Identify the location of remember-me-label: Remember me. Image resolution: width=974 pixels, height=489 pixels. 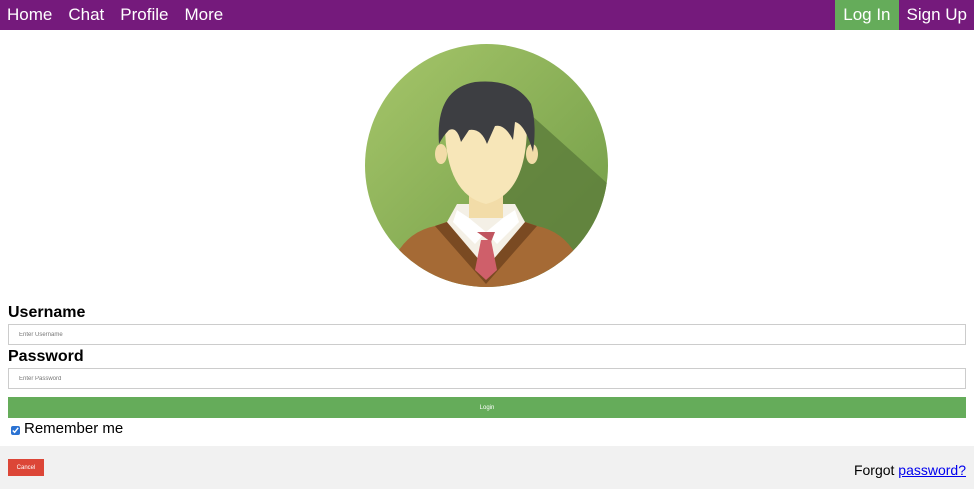
(74, 428).